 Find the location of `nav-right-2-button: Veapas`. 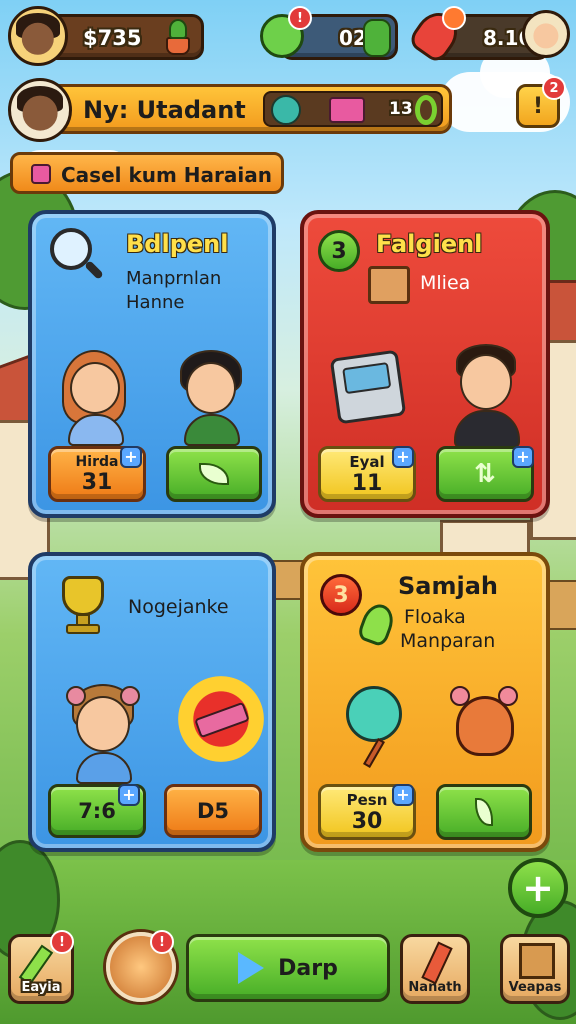

nav-right-2-button: Veapas is located at coordinates (535, 969).